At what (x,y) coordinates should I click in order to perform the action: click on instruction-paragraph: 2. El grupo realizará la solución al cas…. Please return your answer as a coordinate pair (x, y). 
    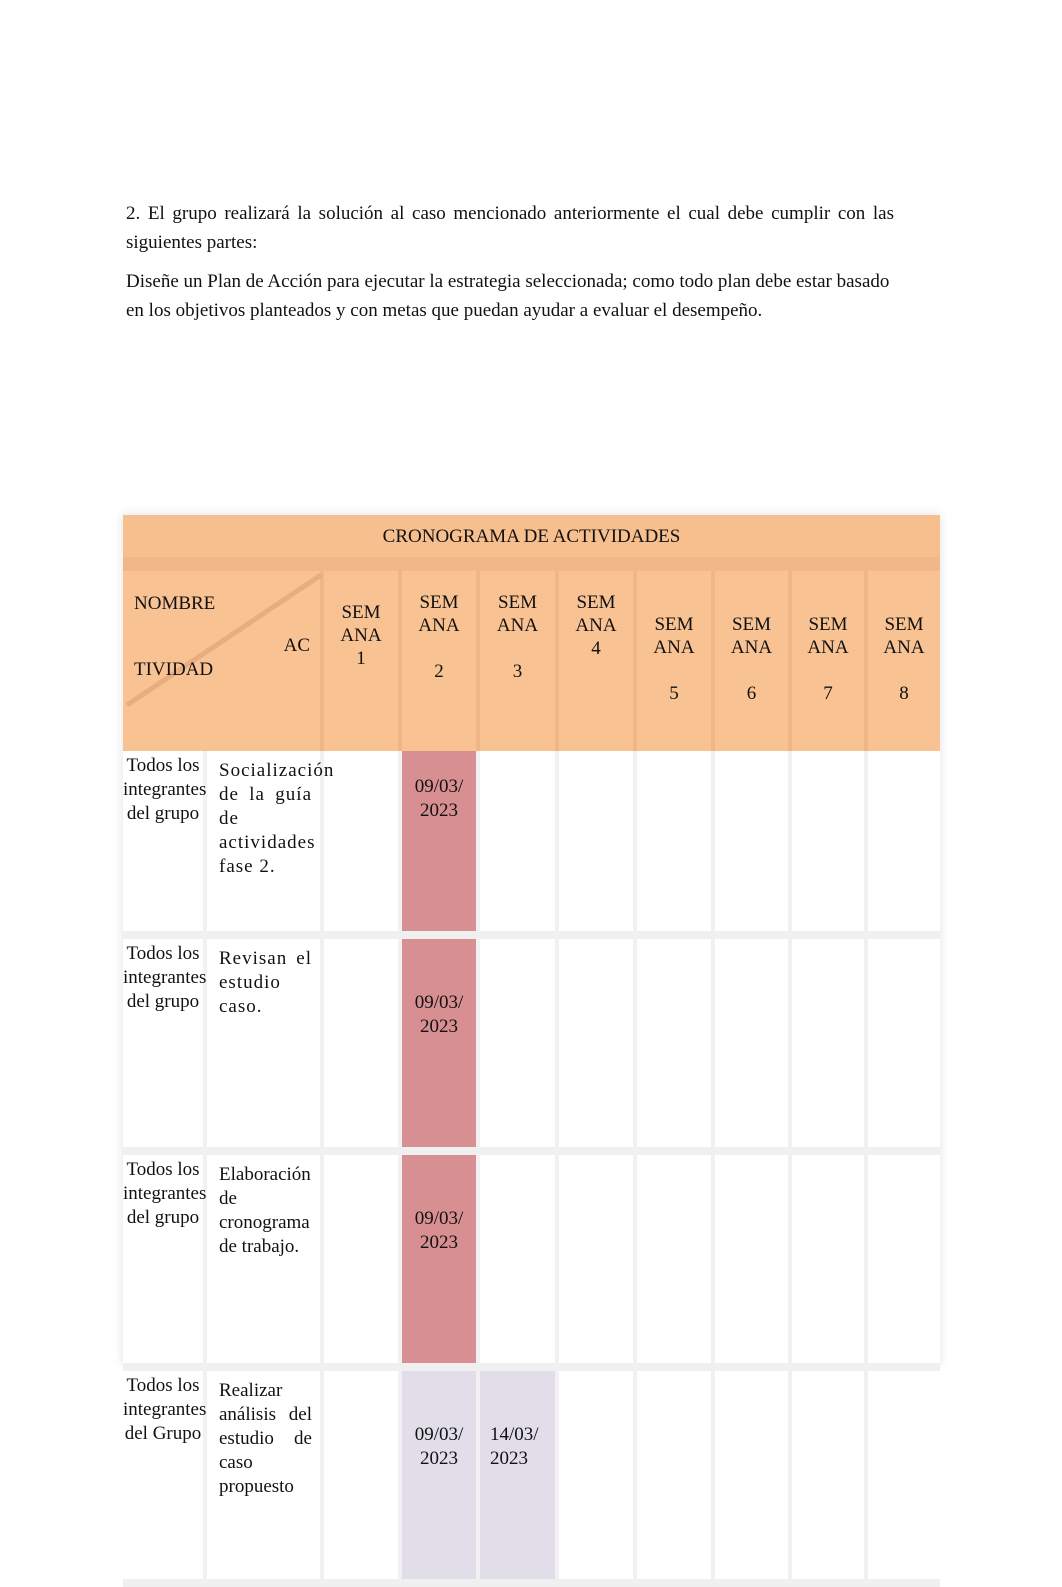
    Looking at the image, I should click on (510, 228).